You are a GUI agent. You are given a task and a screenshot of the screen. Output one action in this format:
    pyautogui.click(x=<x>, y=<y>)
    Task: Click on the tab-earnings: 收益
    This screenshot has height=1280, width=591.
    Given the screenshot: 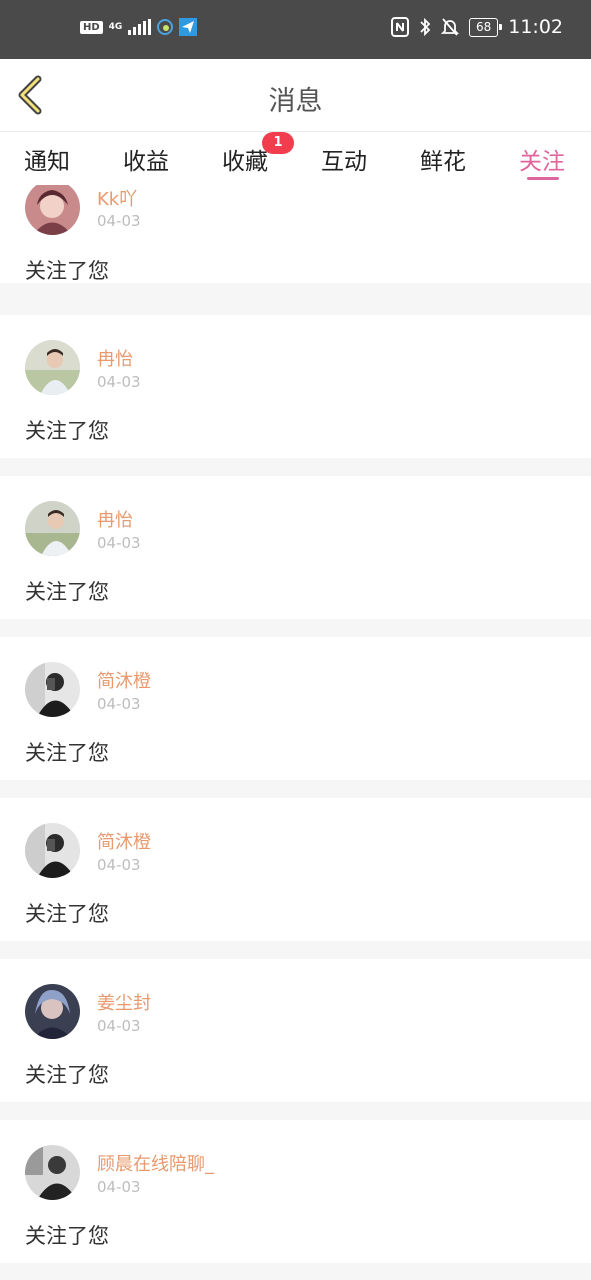 What is the action you would take?
    pyautogui.click(x=146, y=159)
    